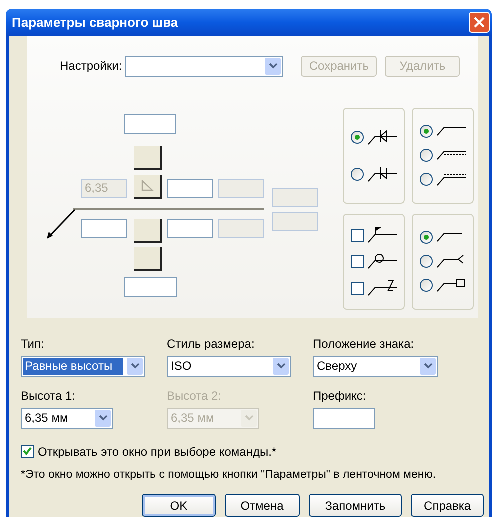 This screenshot has height=517, width=492. I want to click on close-button, so click(479, 22).